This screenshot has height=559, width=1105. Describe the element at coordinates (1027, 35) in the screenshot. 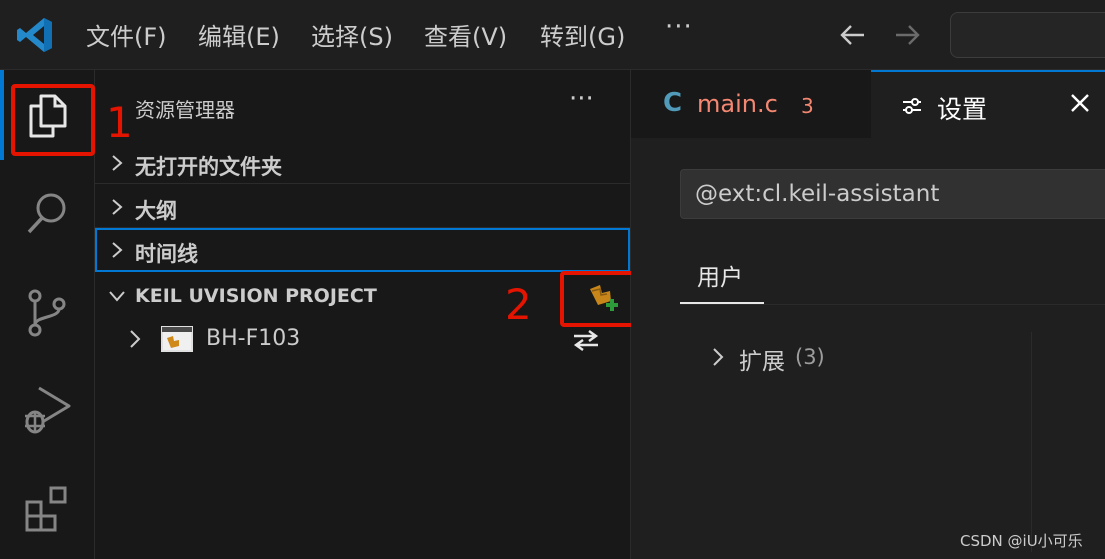

I see `command-center-search` at that location.